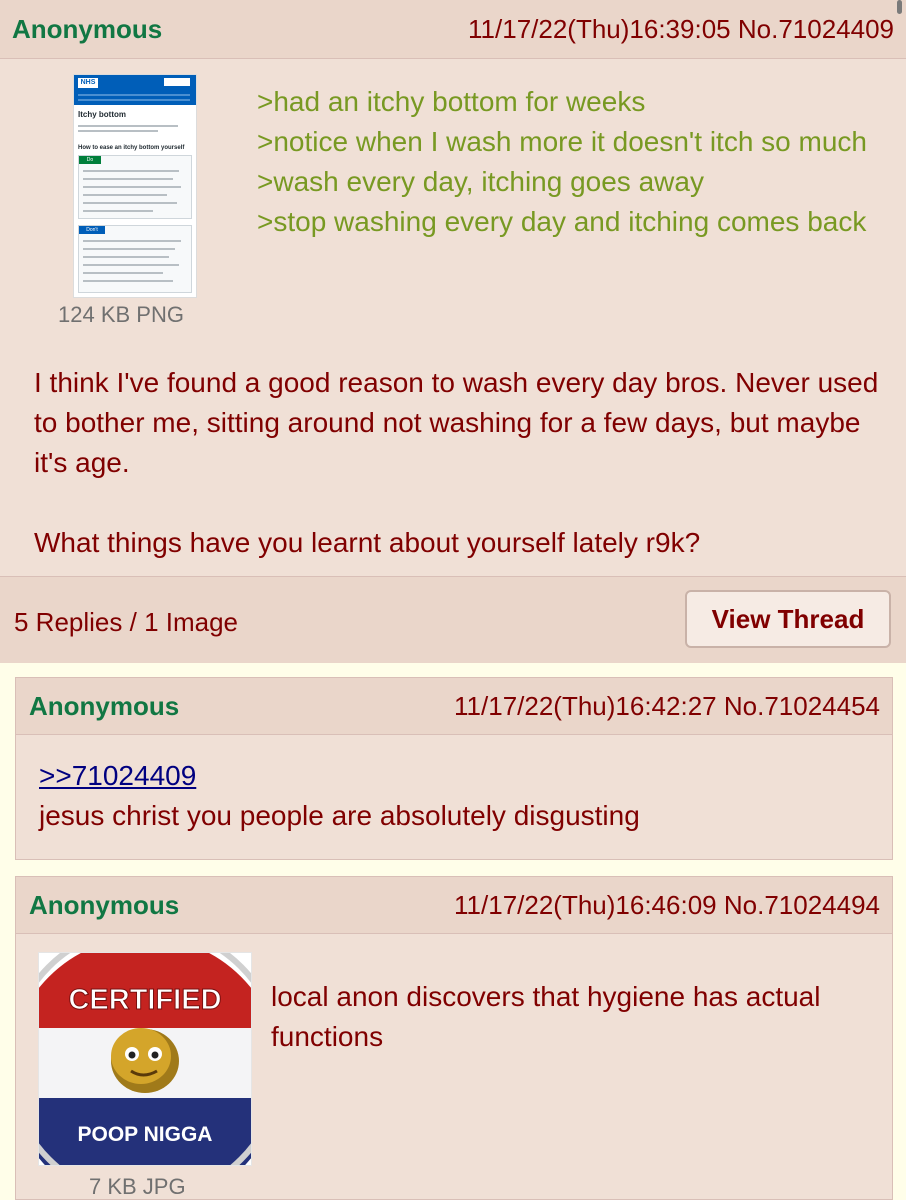  Describe the element at coordinates (121, 314) in the screenshot. I see `op-file-info: 124 KB PNG` at that location.